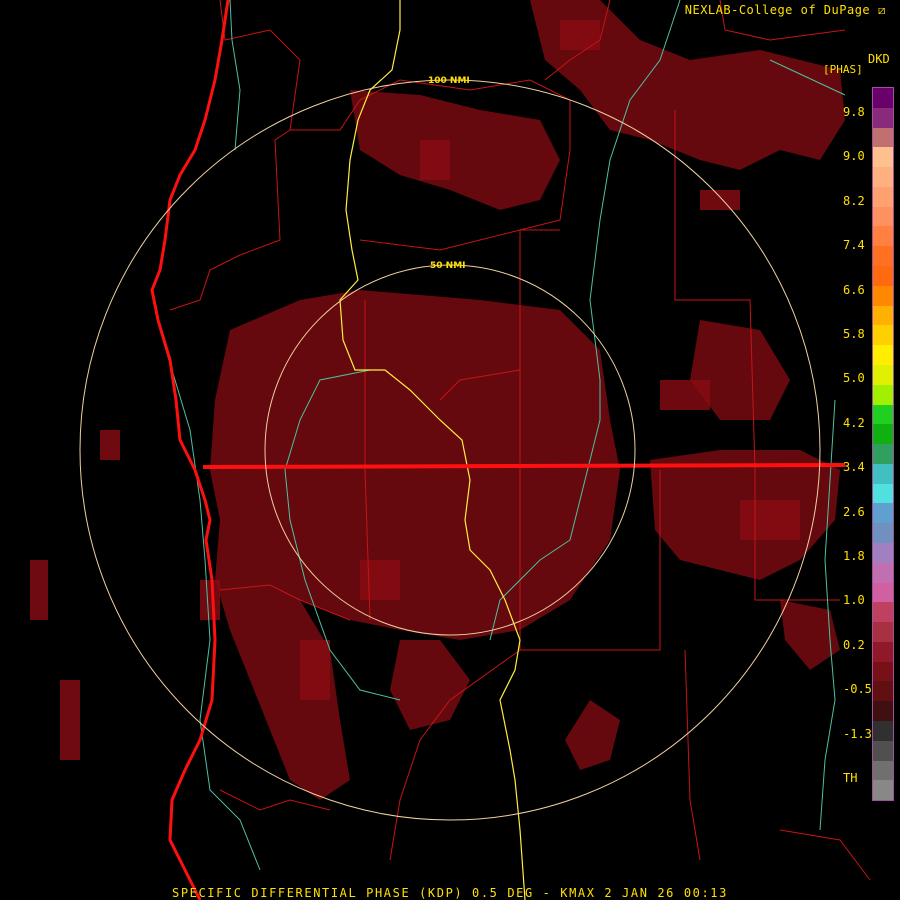 The height and width of the screenshot is (900, 900). Describe the element at coordinates (854, 644) in the screenshot. I see `color-scale-tick-label: 0.2` at that location.